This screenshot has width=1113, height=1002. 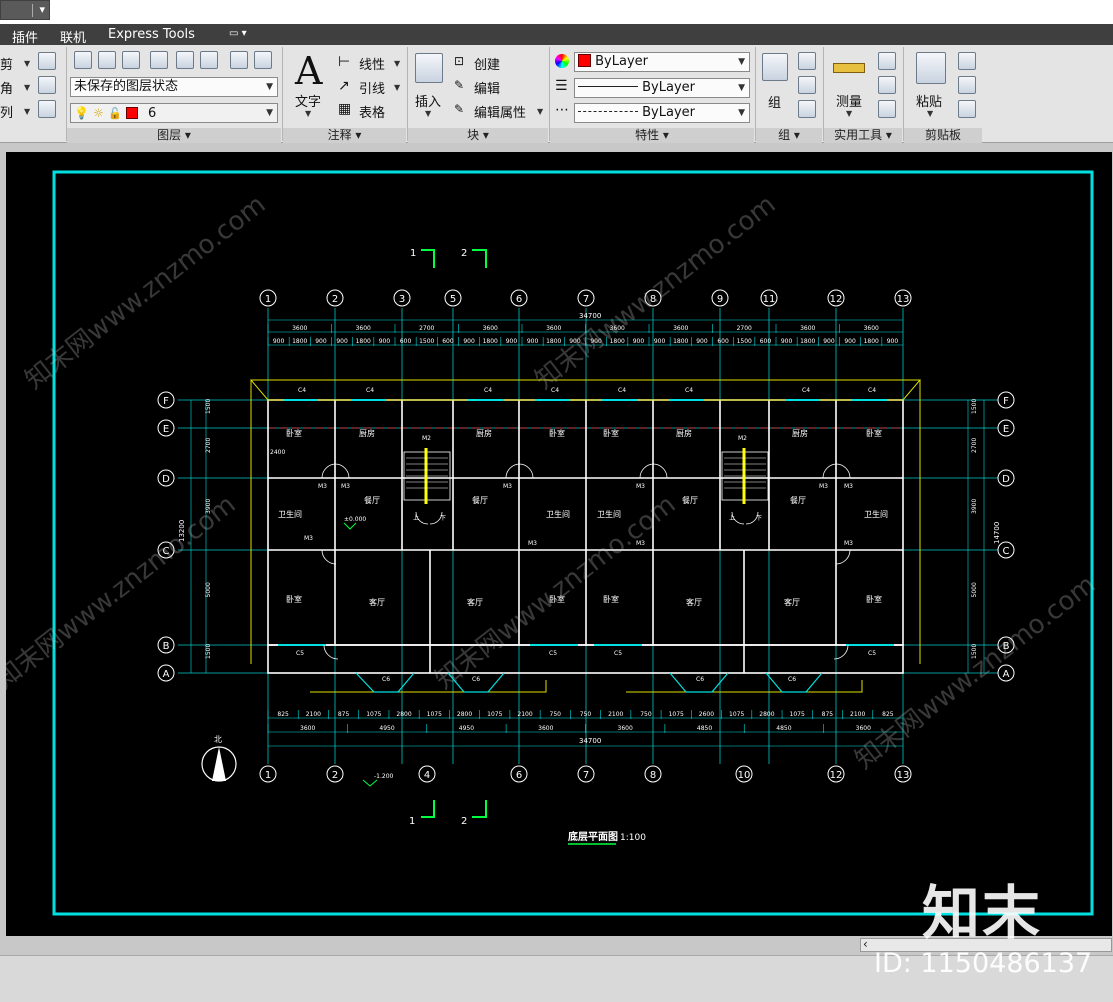 What do you see at coordinates (562, 61) in the screenshot?
I see `color-wheel-icon` at bounding box center [562, 61].